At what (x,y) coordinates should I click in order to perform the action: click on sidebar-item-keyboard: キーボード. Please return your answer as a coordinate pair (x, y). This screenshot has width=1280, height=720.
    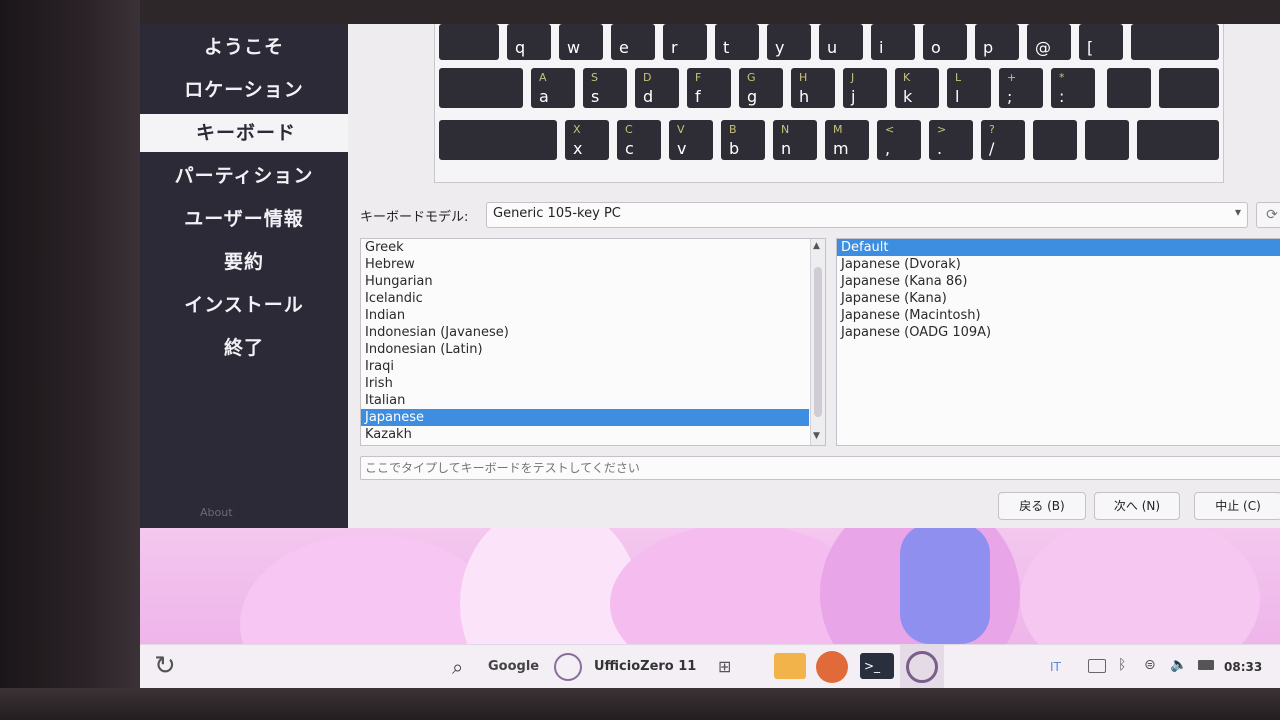
    Looking at the image, I should click on (246, 133).